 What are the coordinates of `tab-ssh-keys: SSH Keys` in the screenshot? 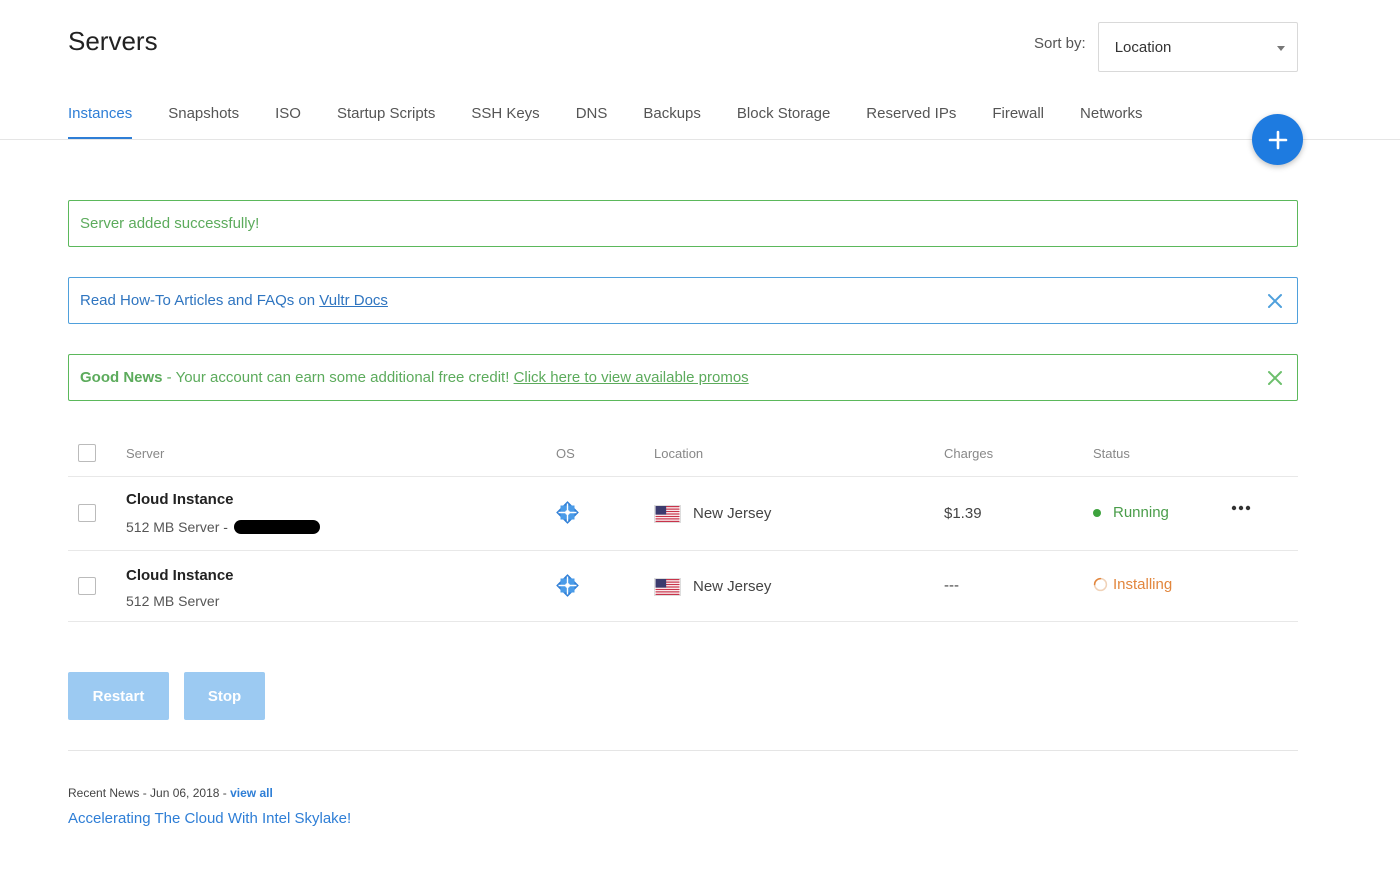 It's located at (505, 115).